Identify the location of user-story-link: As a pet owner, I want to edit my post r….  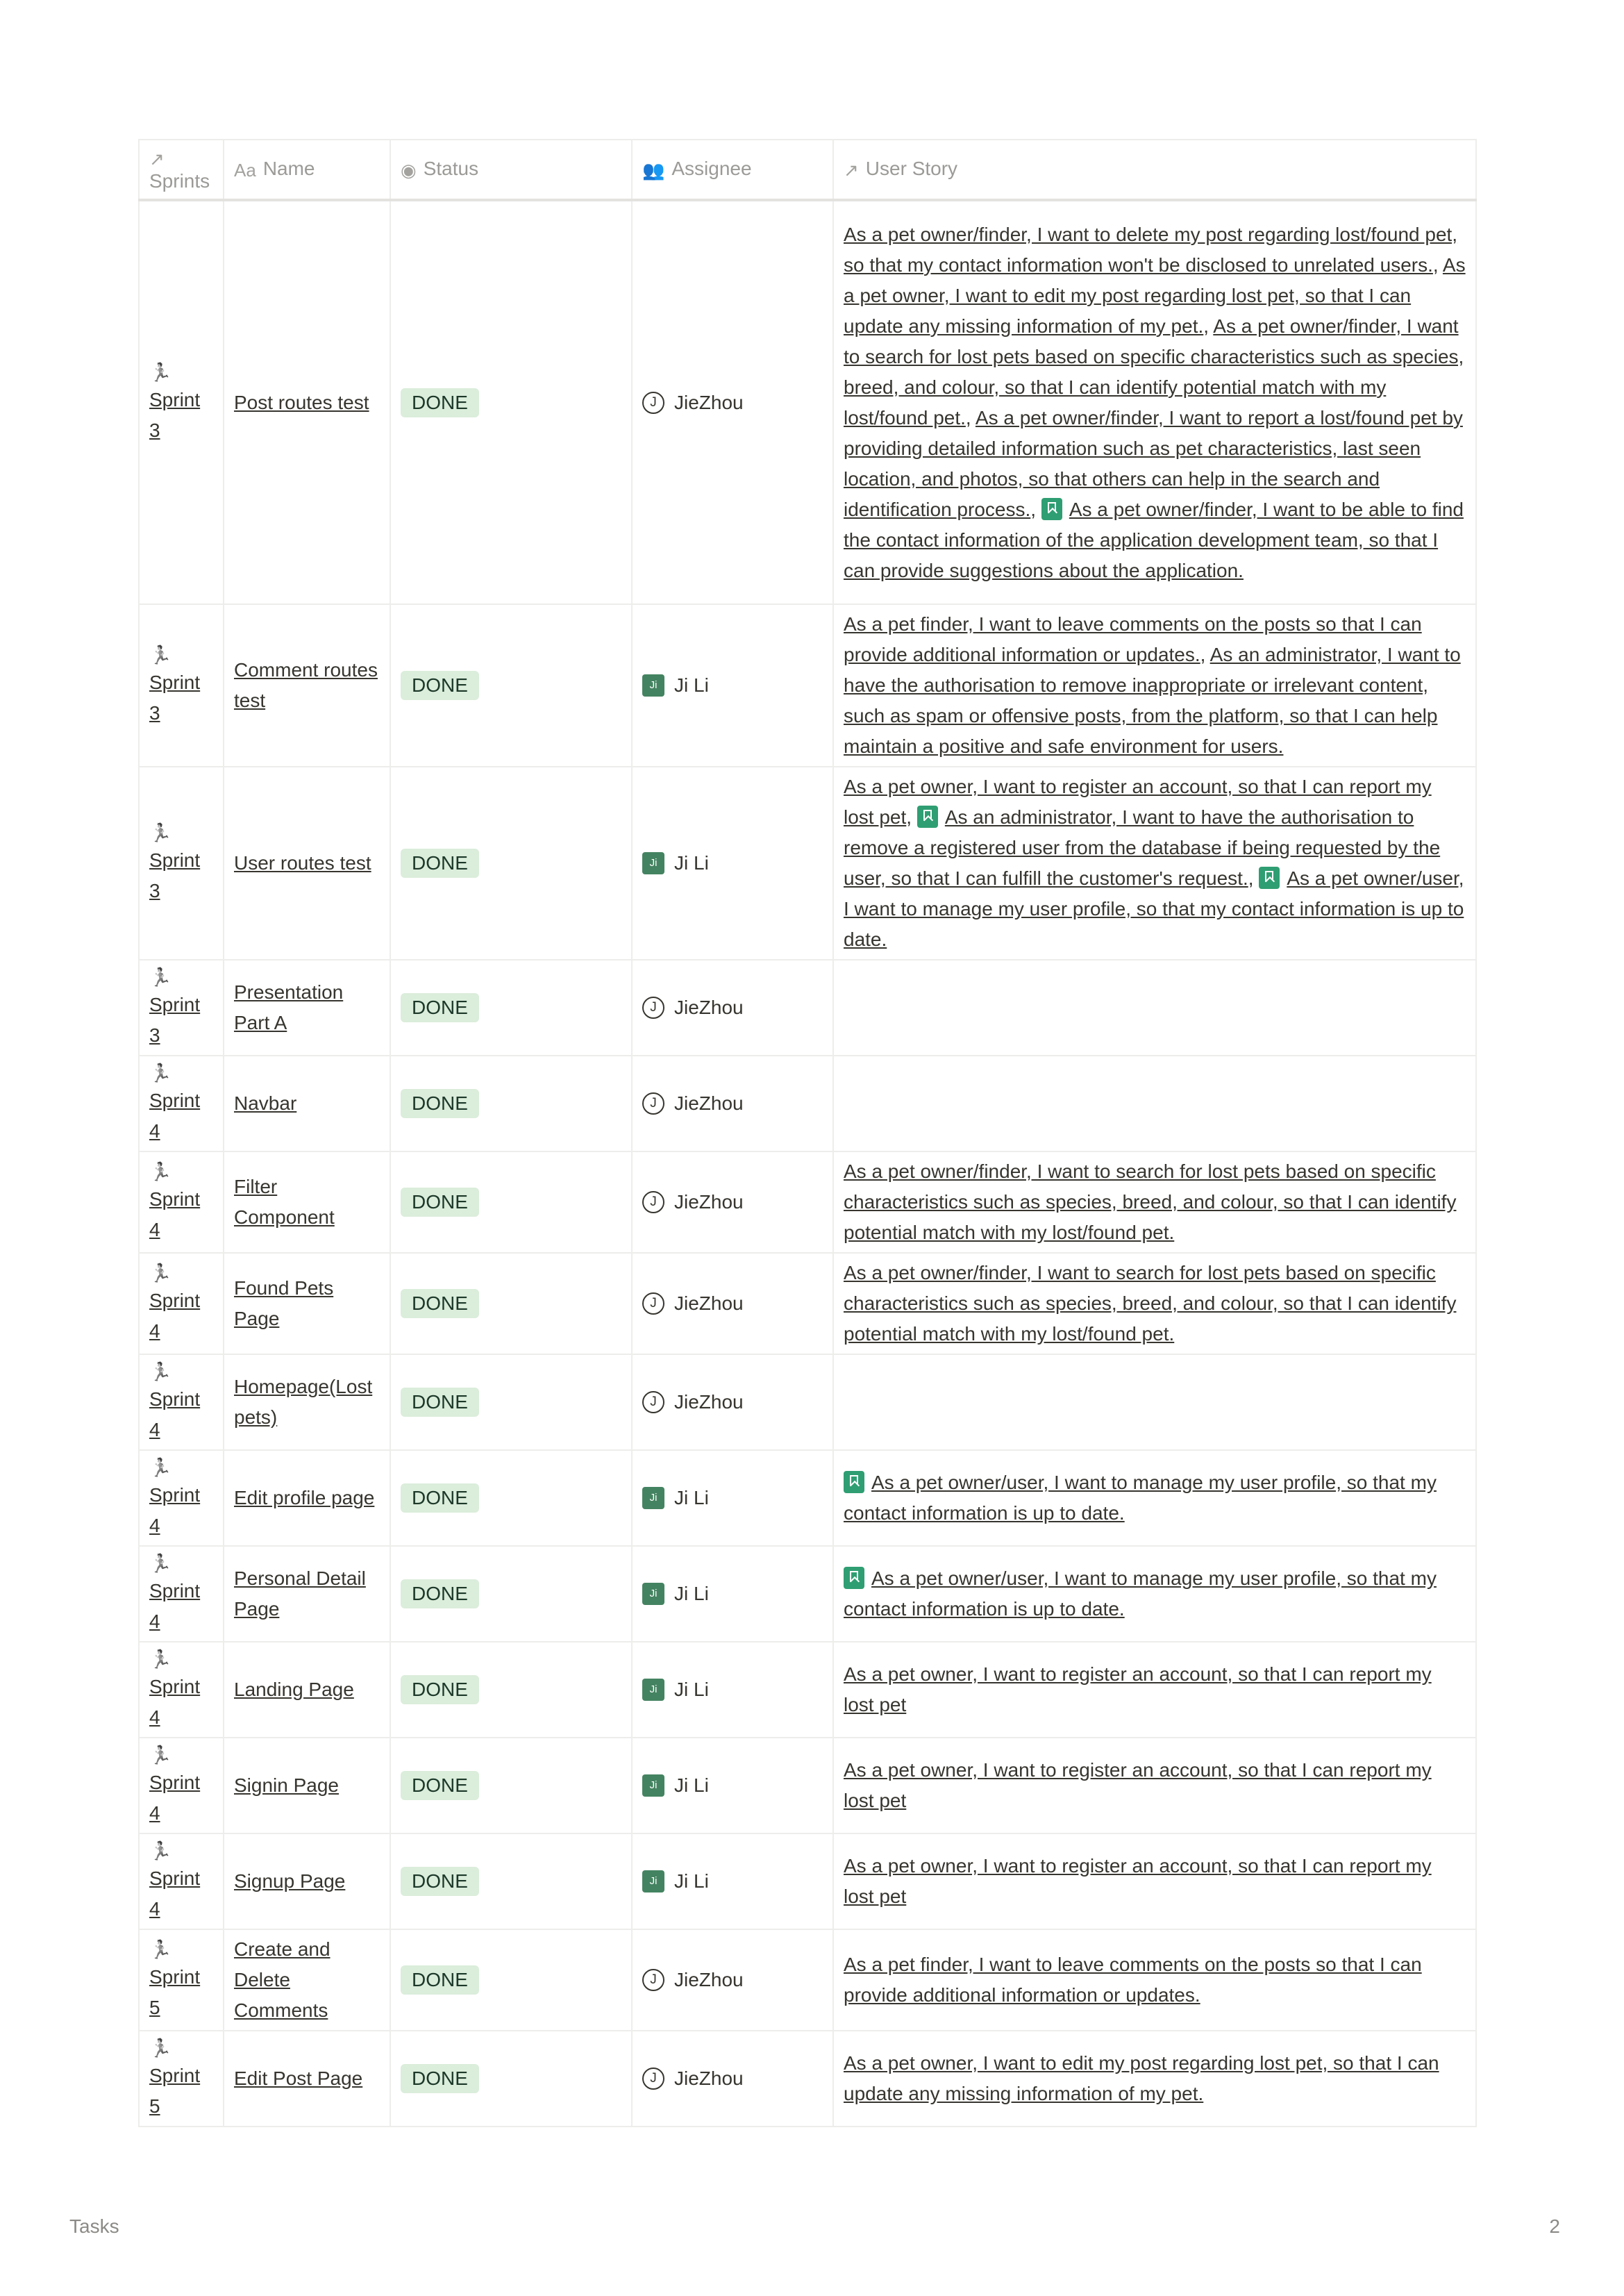
(1142, 2078).